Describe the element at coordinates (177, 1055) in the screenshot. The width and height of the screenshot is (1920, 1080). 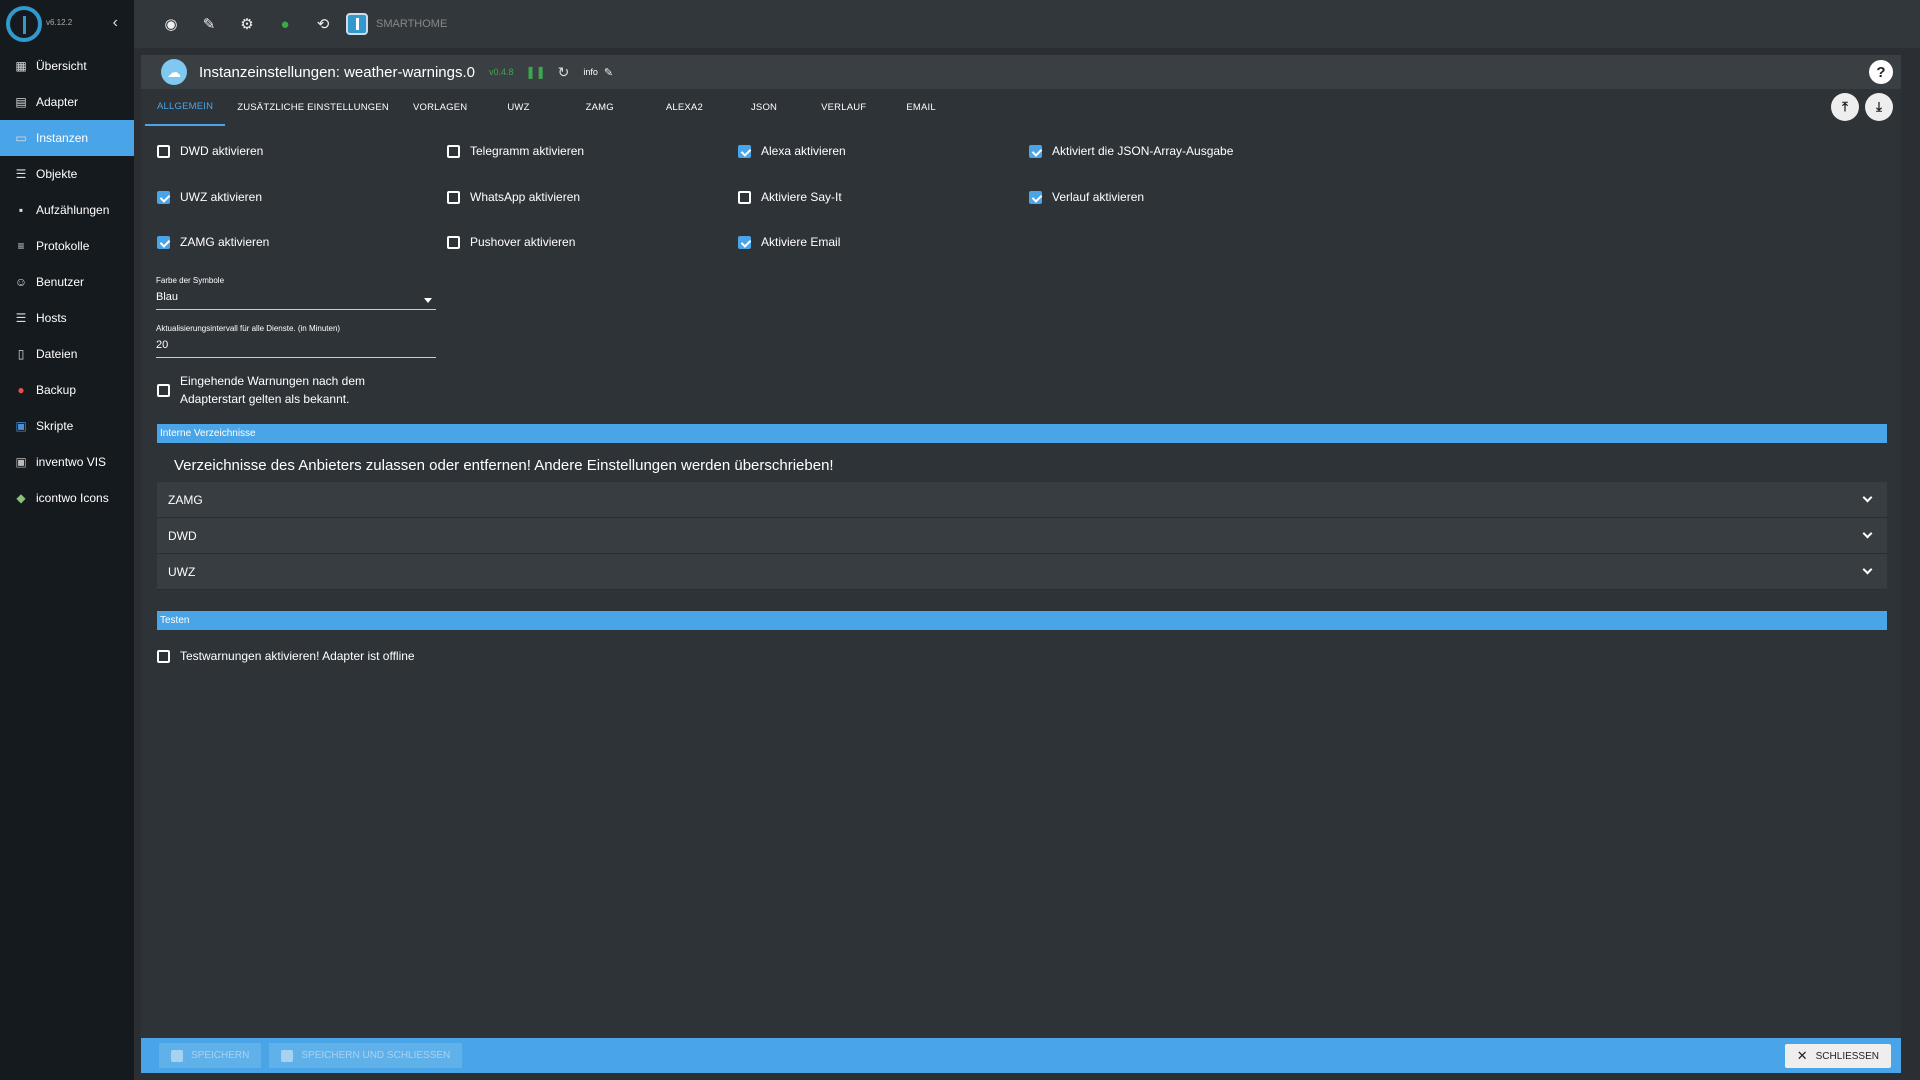
I see `save-icon` at that location.